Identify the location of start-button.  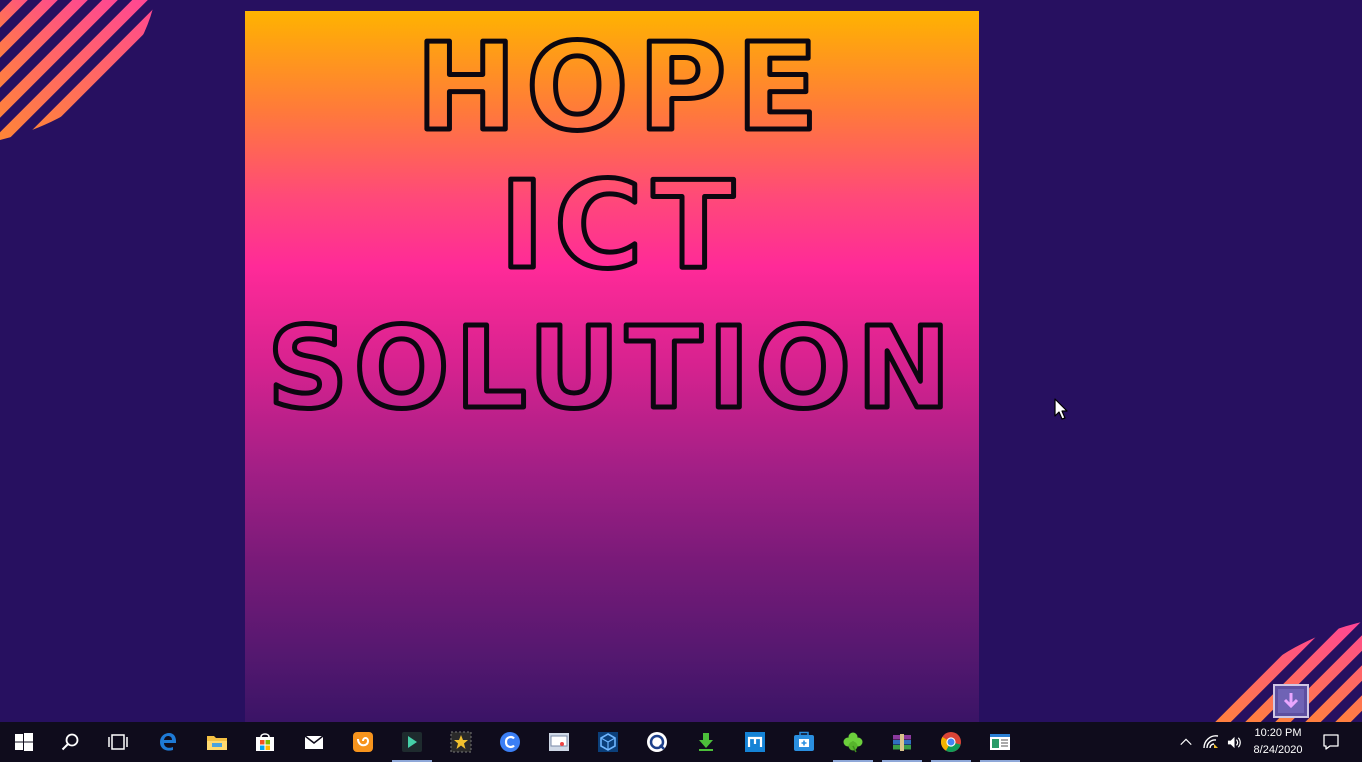
(24, 742).